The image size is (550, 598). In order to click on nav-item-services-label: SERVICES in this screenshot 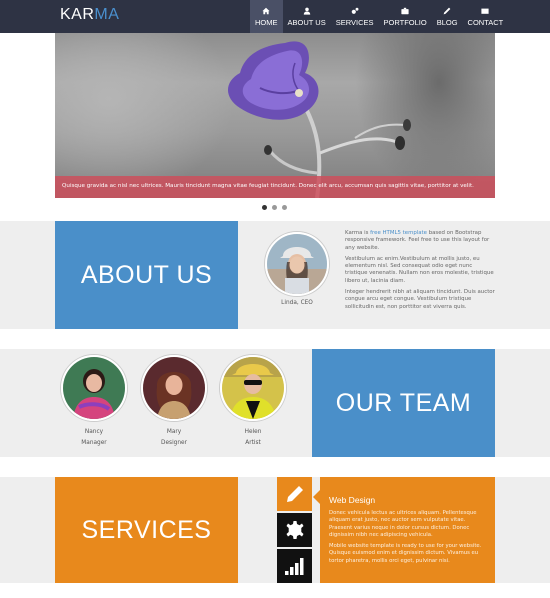, I will do `click(354, 22)`.